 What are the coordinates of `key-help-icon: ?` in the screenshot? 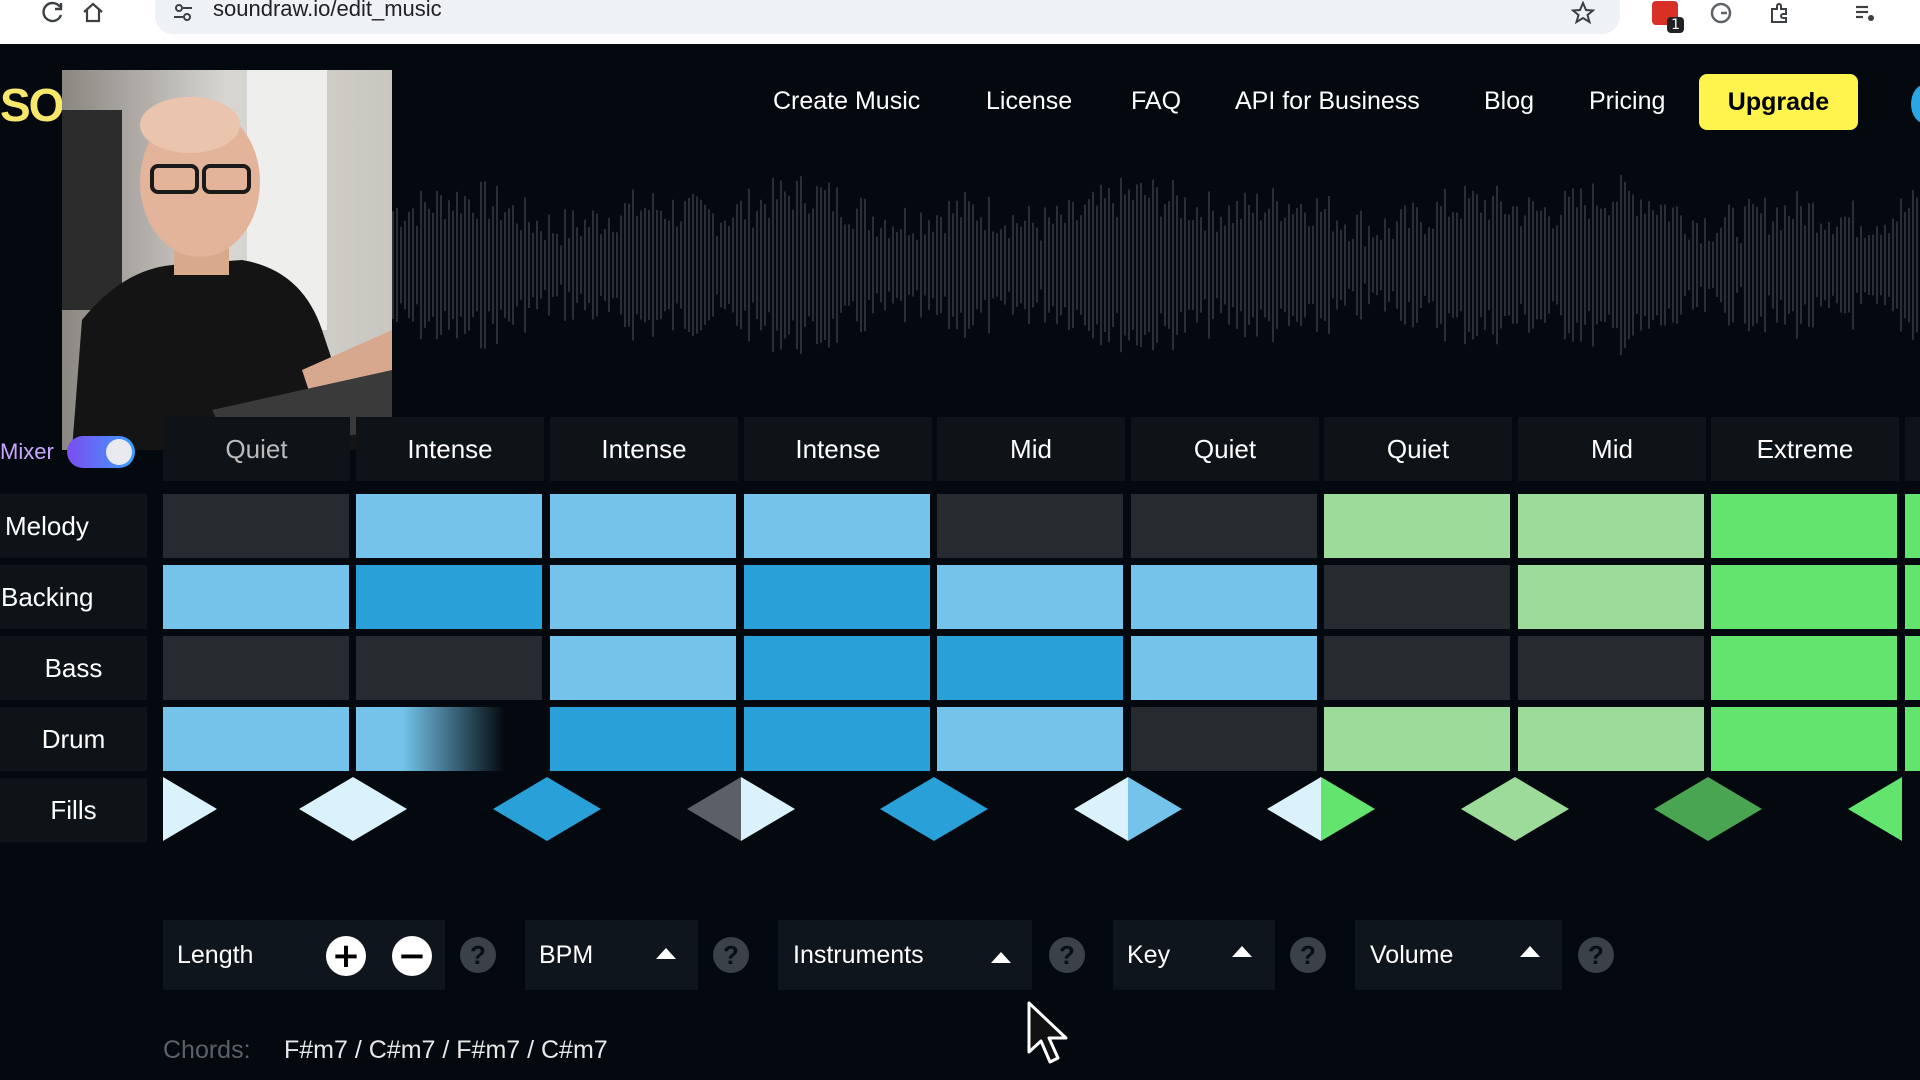 It's located at (1308, 955).